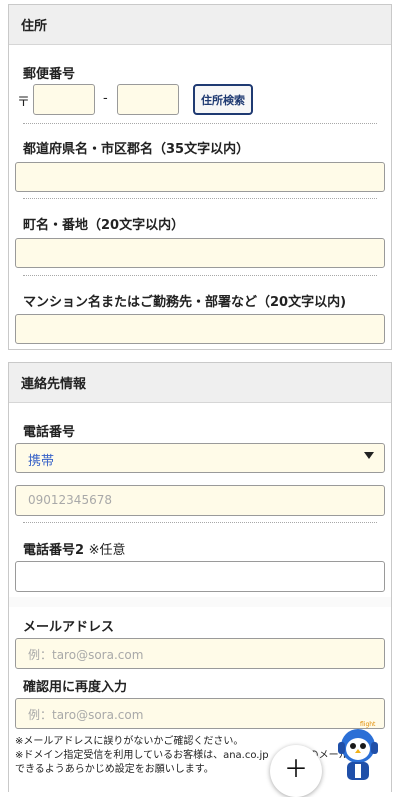 This screenshot has width=400, height=797. What do you see at coordinates (86, 715) in the screenshot?
I see `email-confirm-placeholder: 例：taro@sora.com` at bounding box center [86, 715].